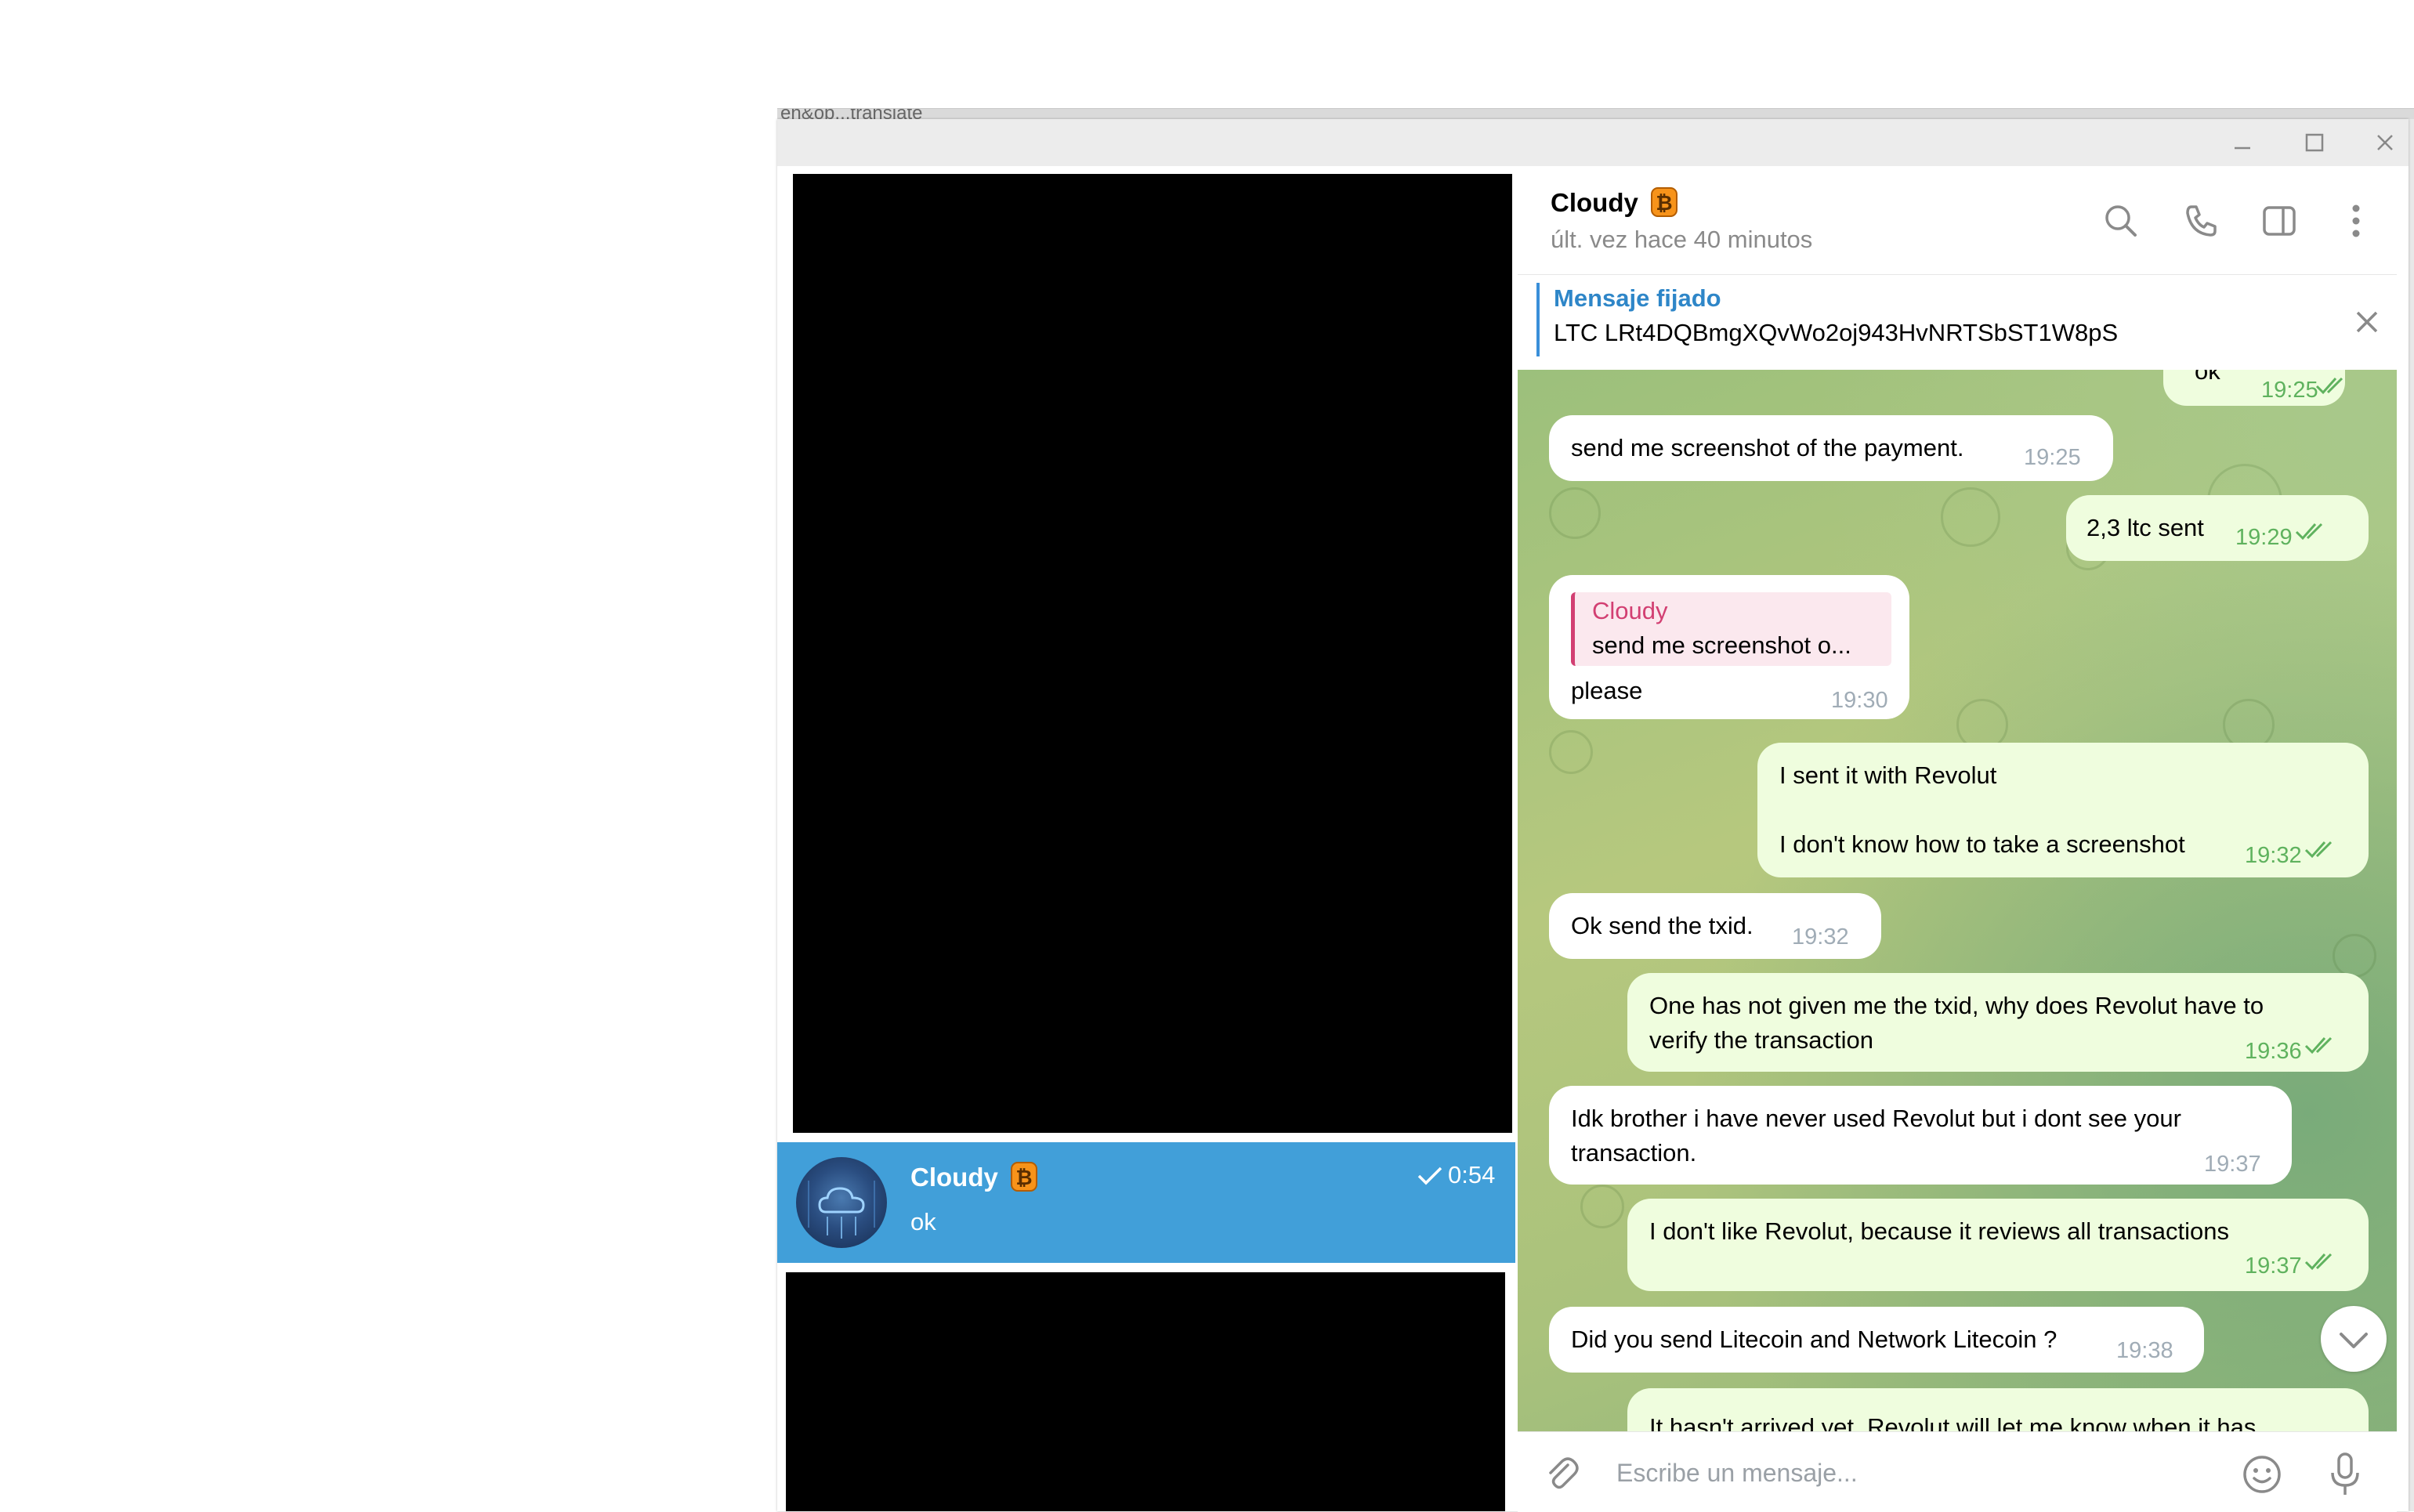 The image size is (2414, 1512). Describe the element at coordinates (2207, 378) in the screenshot. I see `message-text: ok` at that location.